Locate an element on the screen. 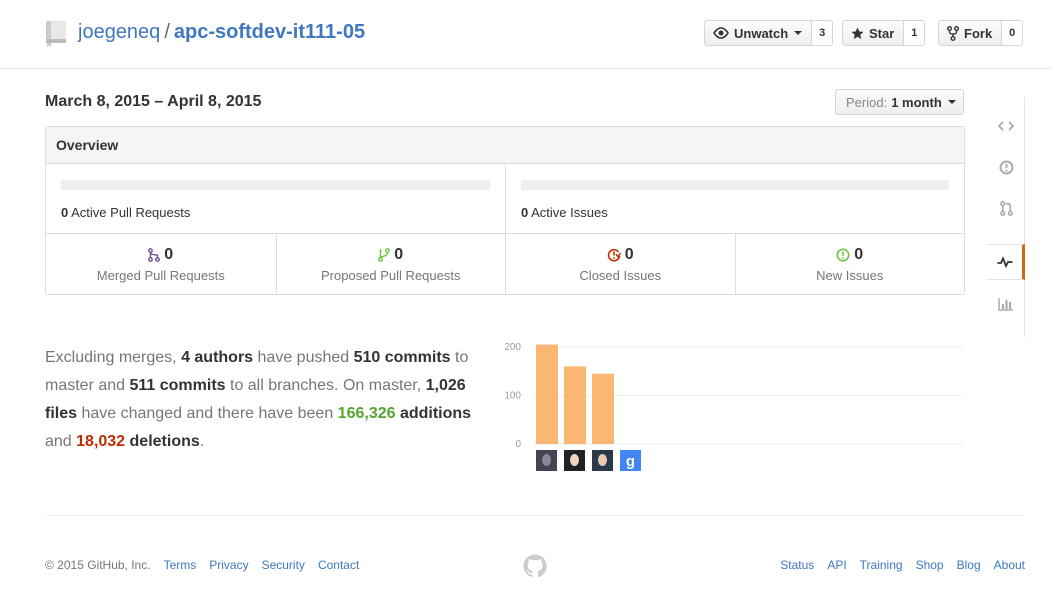 The width and height of the screenshot is (1051, 593). watchers-count: 3 is located at coordinates (823, 33).